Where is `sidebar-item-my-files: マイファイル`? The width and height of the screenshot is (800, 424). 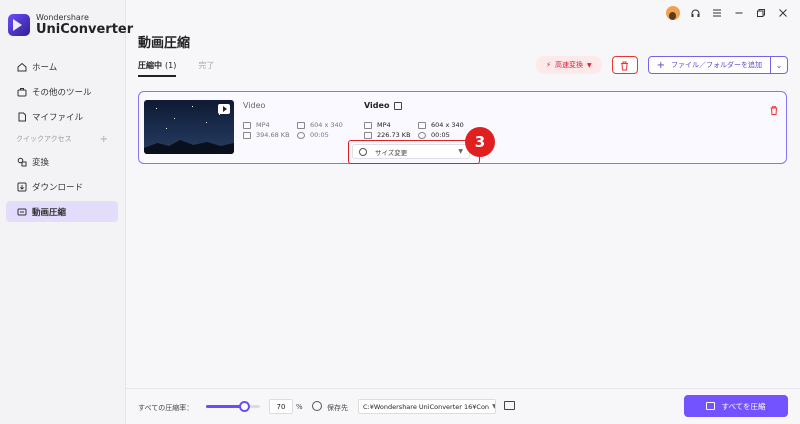 sidebar-item-my-files: マイファイル is located at coordinates (62, 116).